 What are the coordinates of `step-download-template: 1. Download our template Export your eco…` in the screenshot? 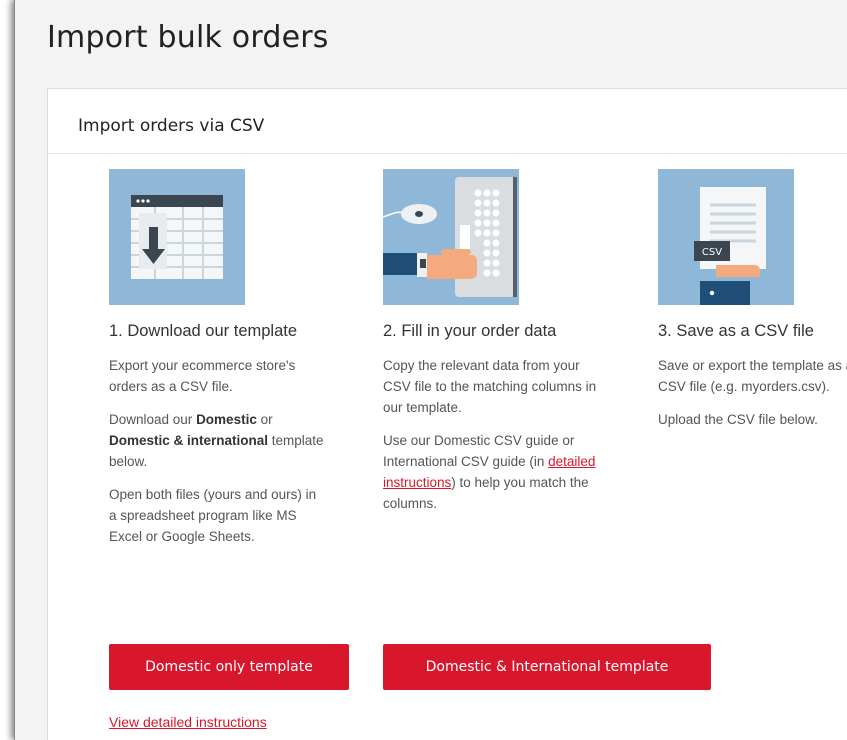 It's located at (216, 358).